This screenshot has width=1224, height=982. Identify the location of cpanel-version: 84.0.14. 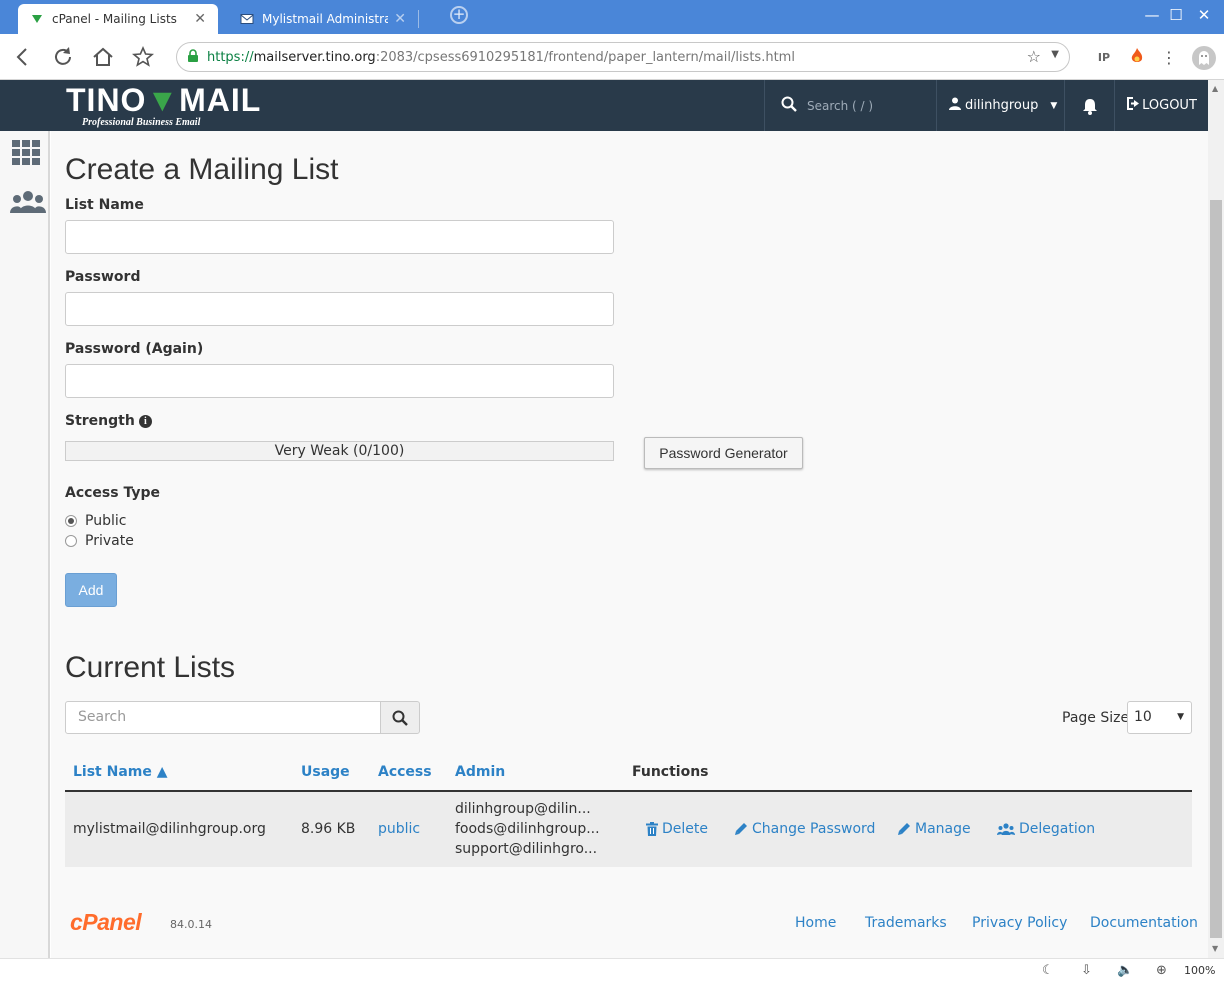
(191, 924).